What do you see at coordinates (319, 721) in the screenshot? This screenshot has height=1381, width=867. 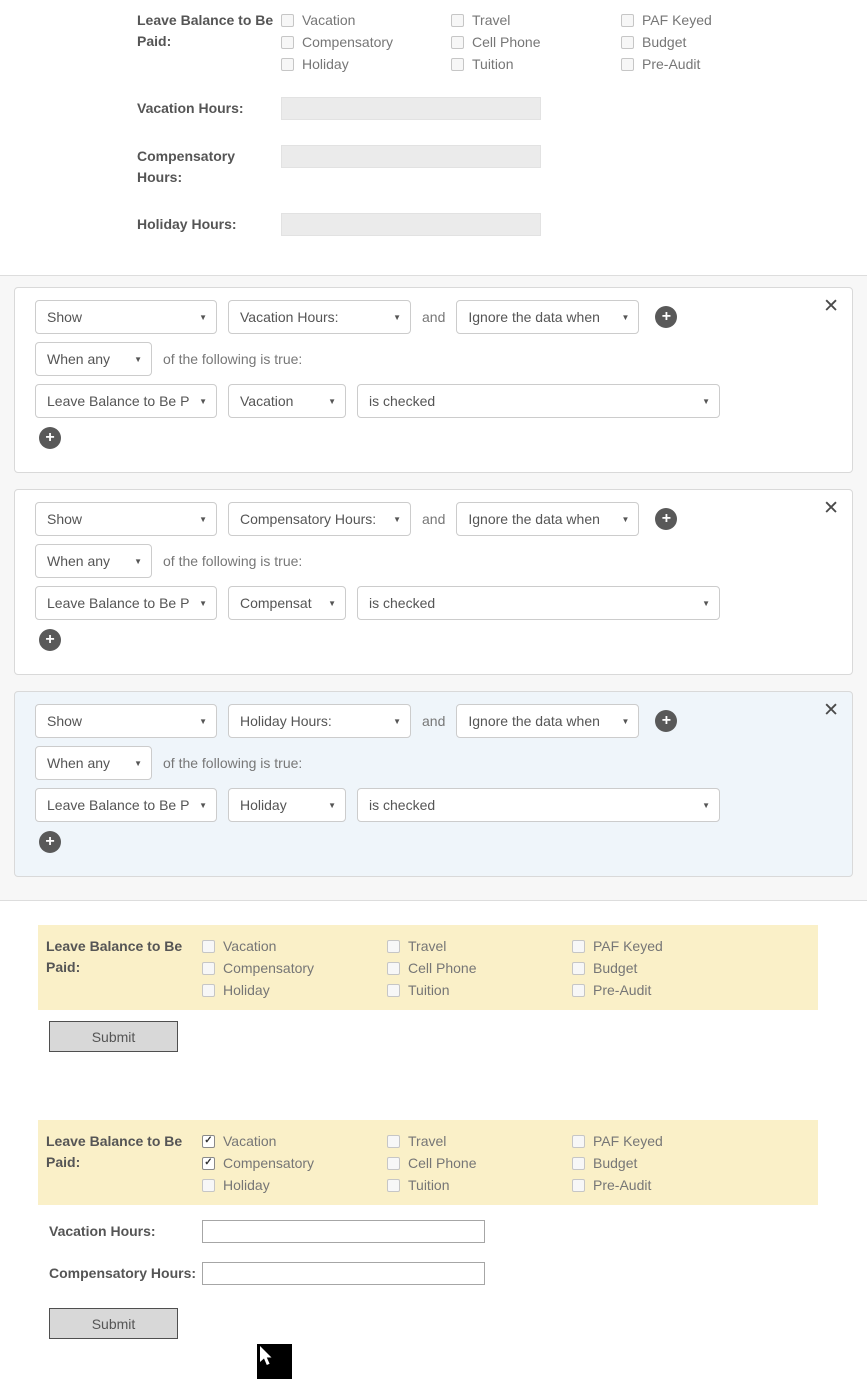 I see `target-field-select: Holiday Hours: ▼` at bounding box center [319, 721].